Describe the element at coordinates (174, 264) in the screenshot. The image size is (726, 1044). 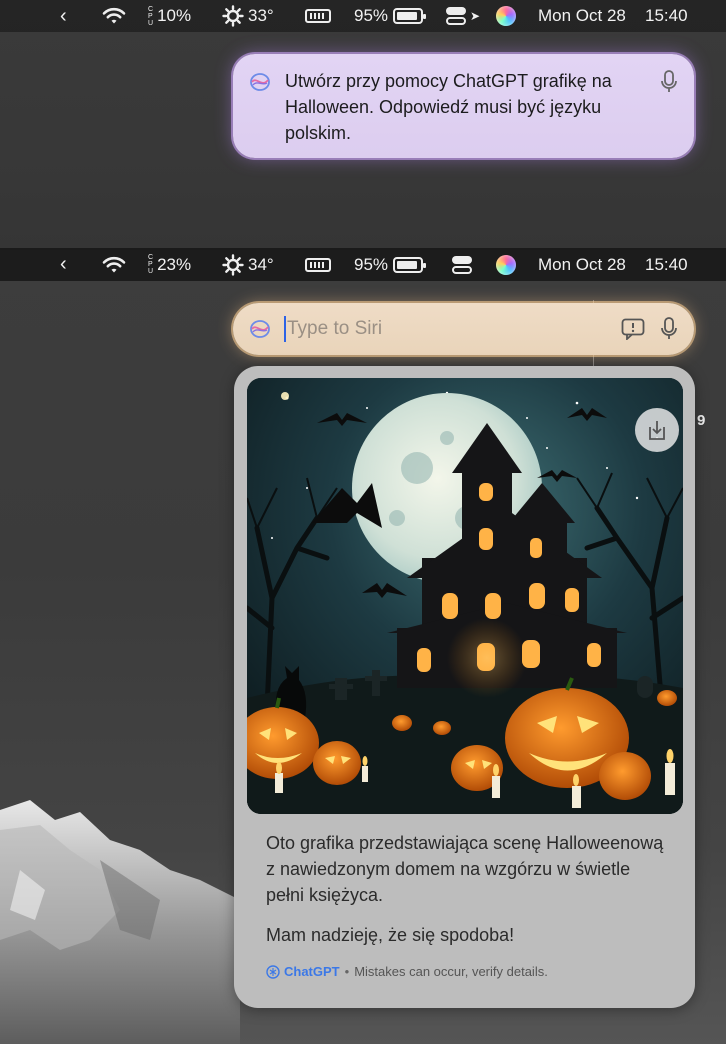
I see `cpu-value: 23%` at that location.